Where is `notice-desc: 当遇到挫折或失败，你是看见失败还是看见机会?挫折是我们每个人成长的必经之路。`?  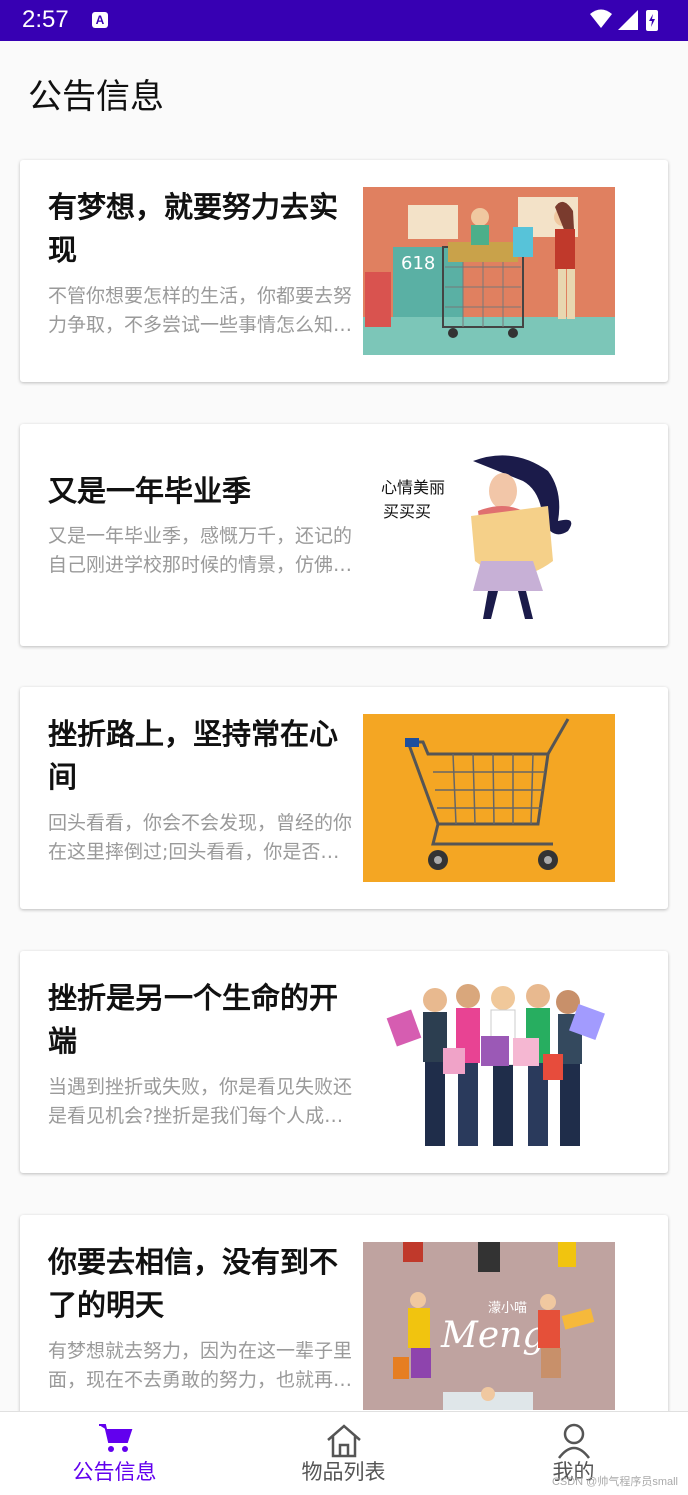 notice-desc: 当遇到挫折或失败，你是看见失败还是看见机会?挫折是我们每个人成长的必经之路。 is located at coordinates (200, 1101).